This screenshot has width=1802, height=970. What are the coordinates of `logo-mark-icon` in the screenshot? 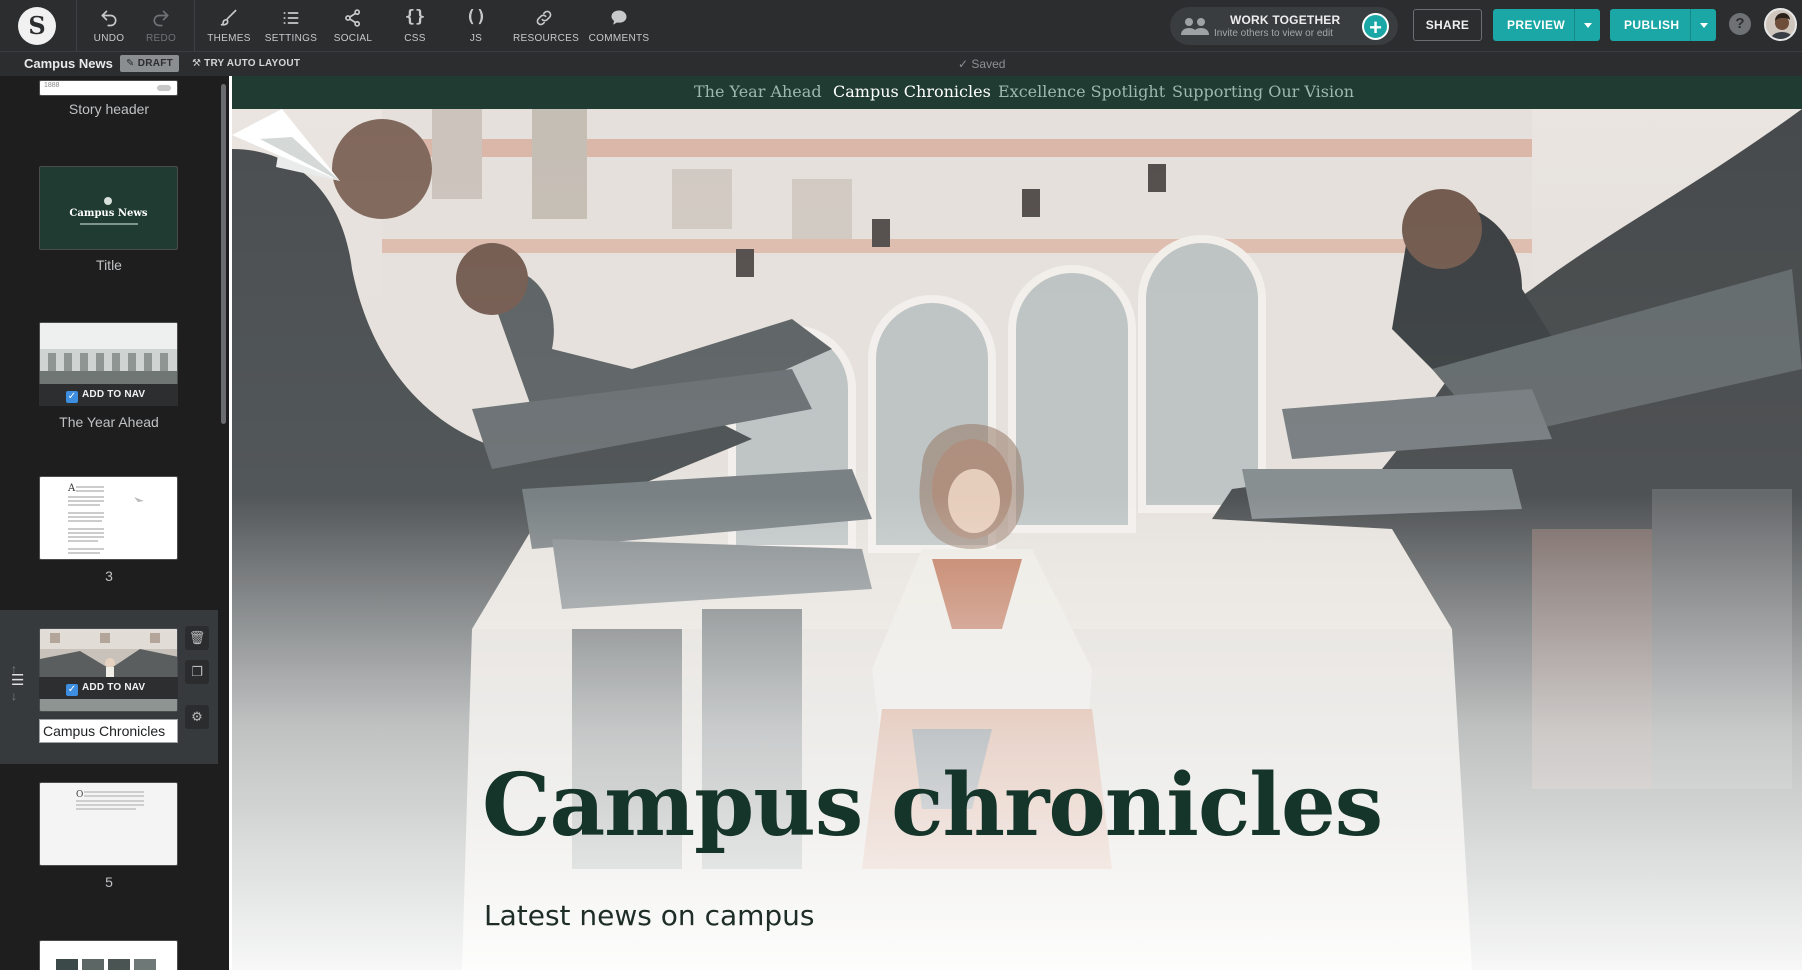 It's located at (108, 201).